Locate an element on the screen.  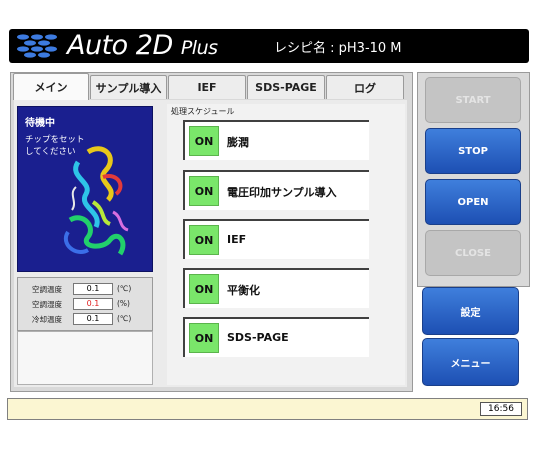
schedule-step-swelling: ON 膨潤 is located at coordinates (276, 140).